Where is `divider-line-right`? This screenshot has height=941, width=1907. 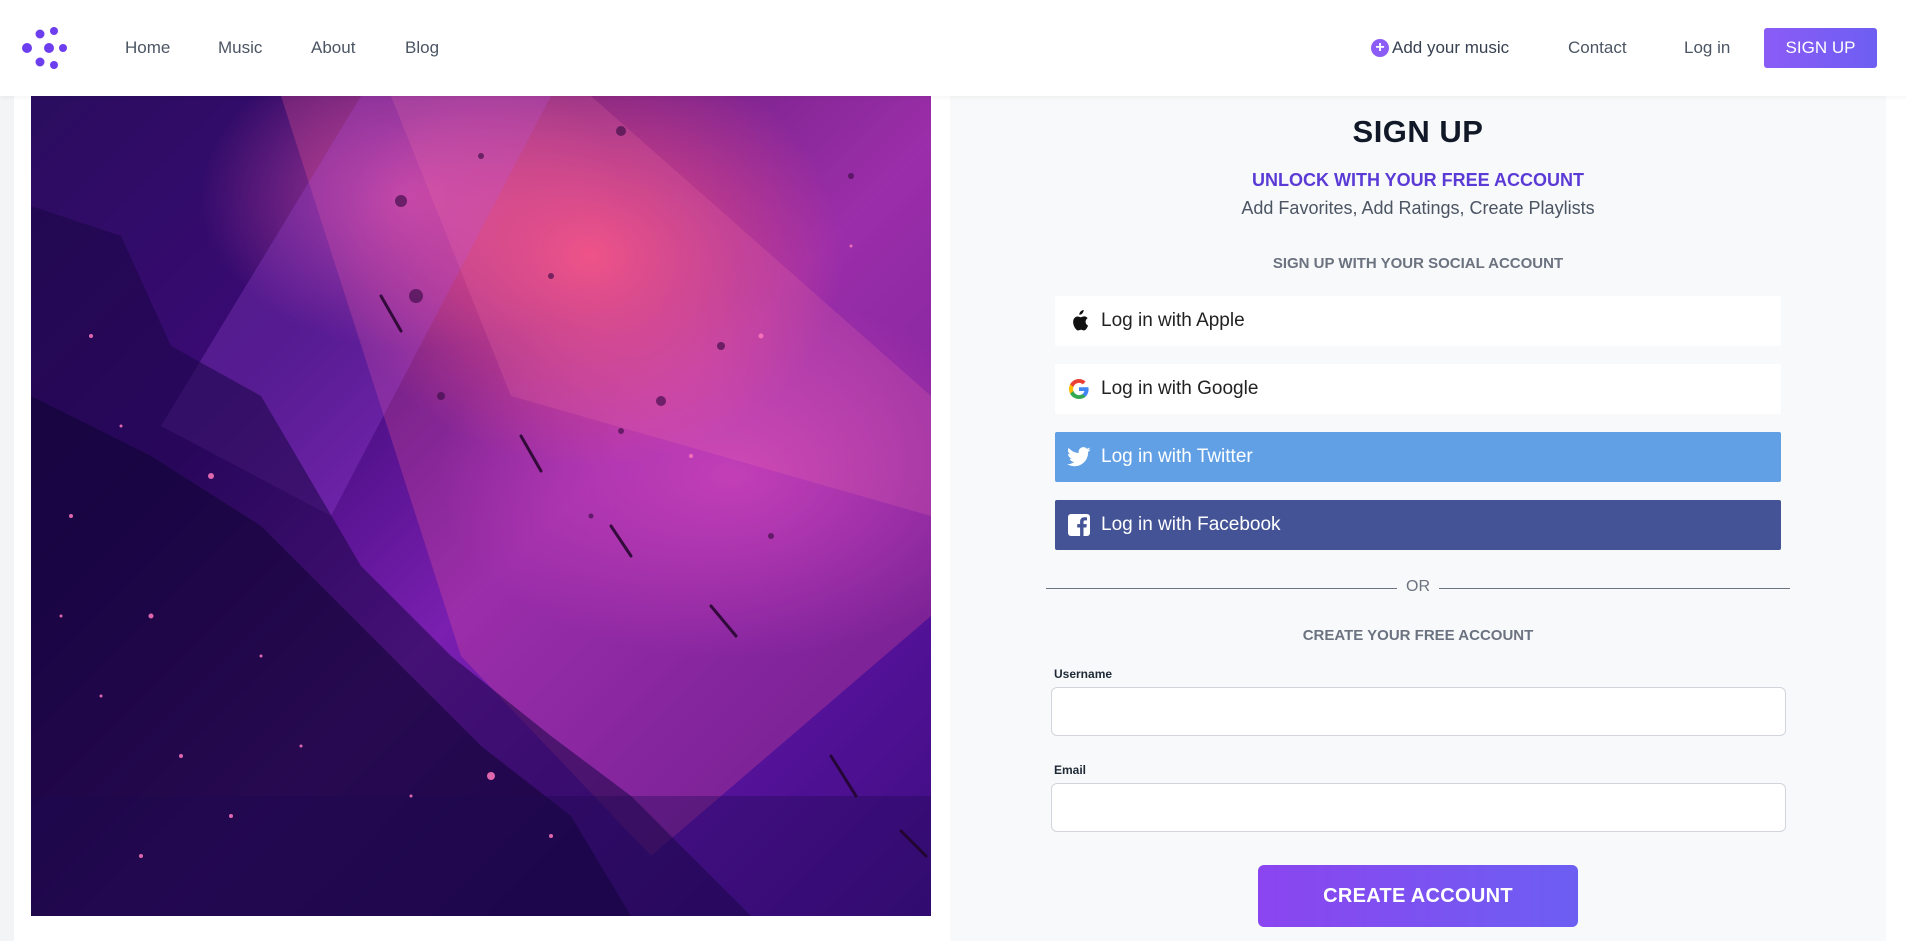
divider-line-right is located at coordinates (1614, 588).